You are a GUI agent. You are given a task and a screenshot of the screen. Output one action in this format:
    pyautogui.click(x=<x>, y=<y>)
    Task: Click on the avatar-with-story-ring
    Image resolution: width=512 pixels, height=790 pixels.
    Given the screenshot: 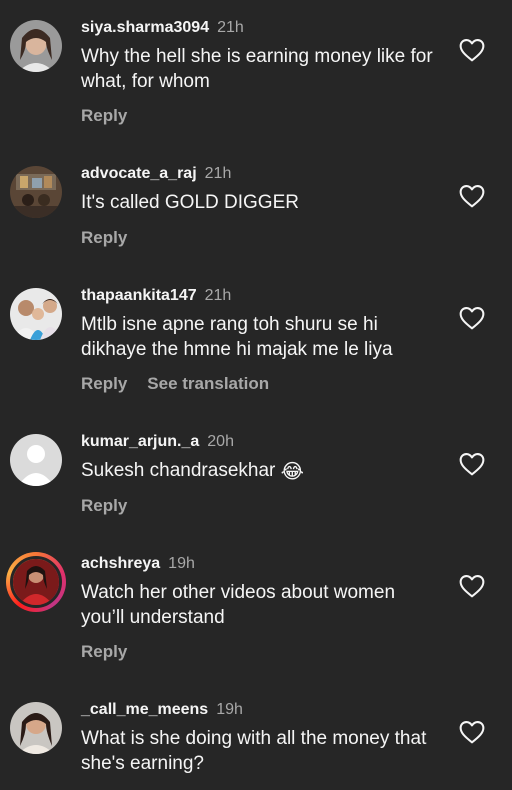 What is the action you would take?
    pyautogui.click(x=36, y=582)
    